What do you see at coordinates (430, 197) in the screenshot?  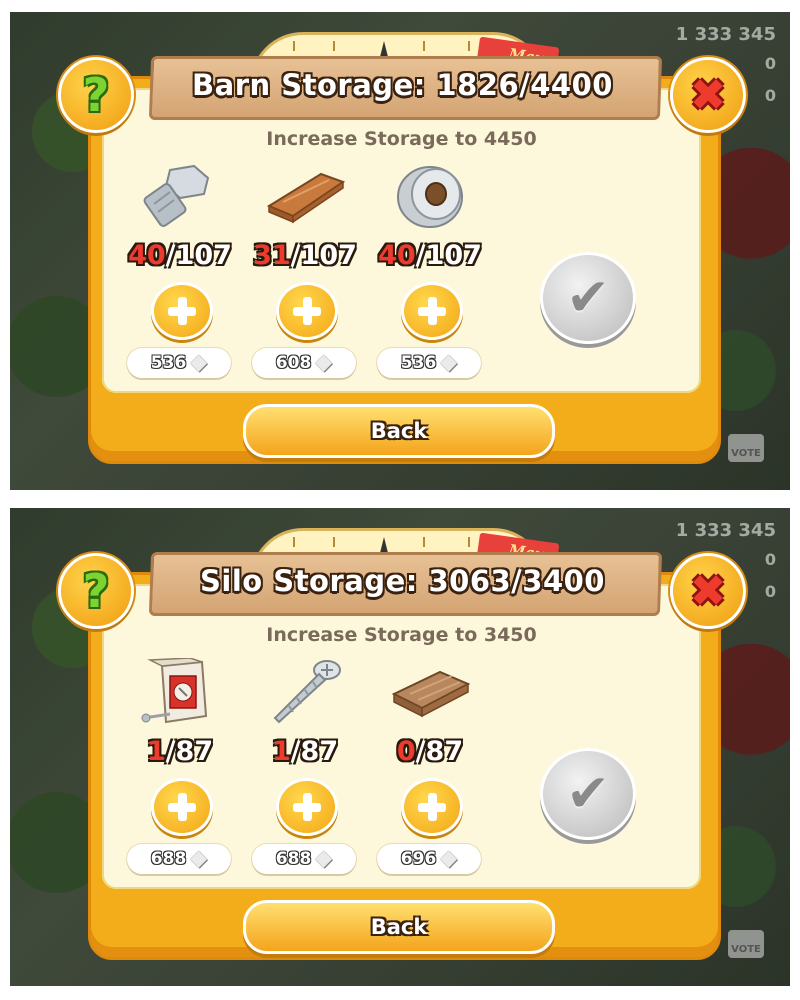 I see `duct-tape-icon` at bounding box center [430, 197].